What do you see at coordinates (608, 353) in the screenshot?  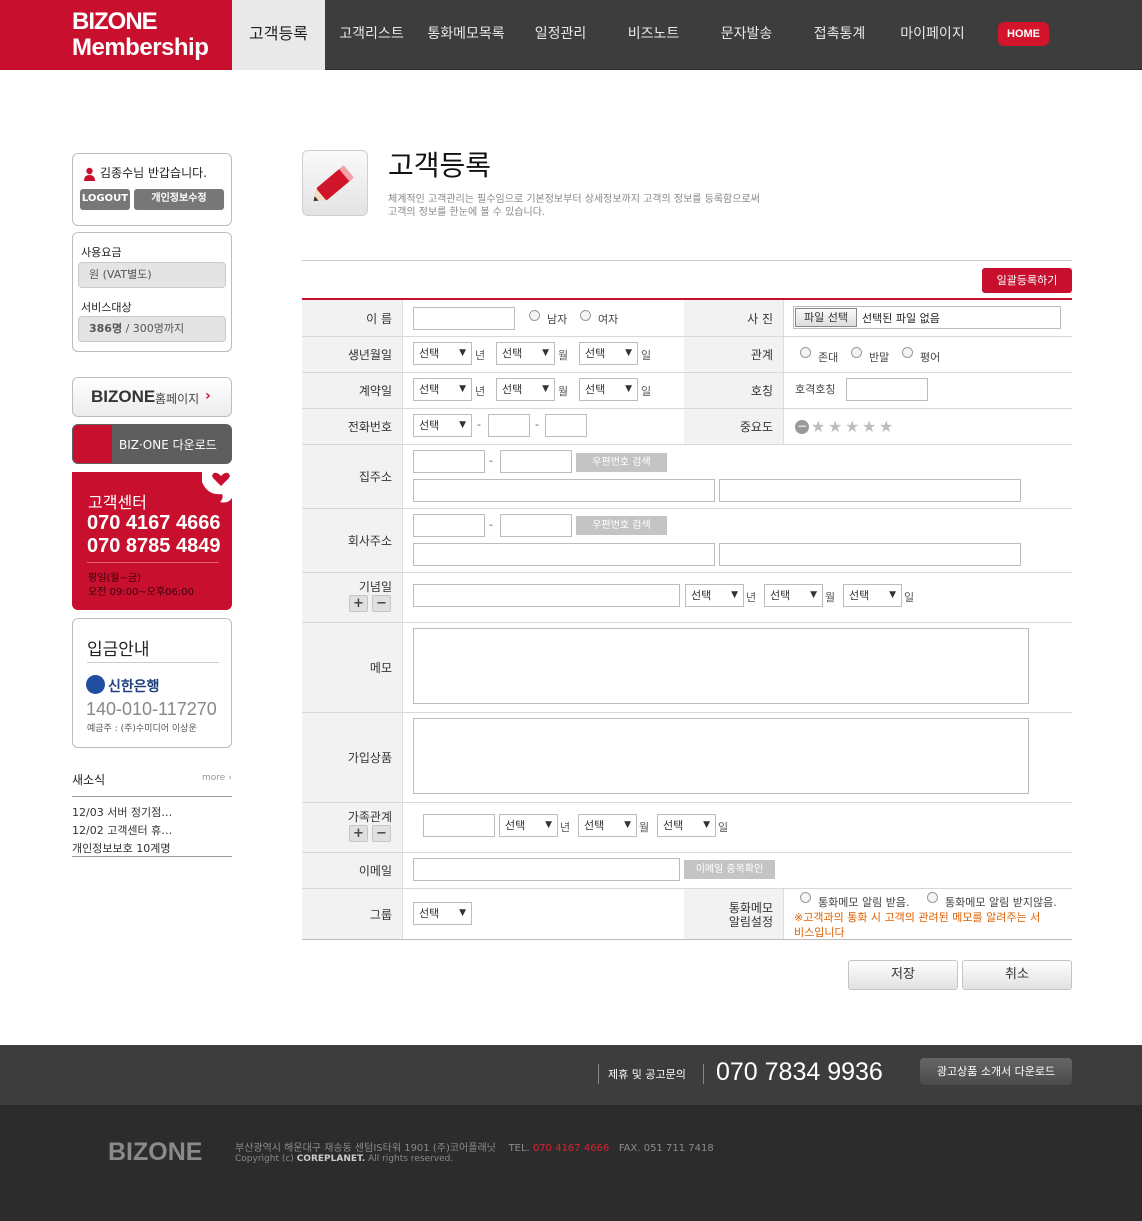 I see `birth-day-select: 선택 ▼` at bounding box center [608, 353].